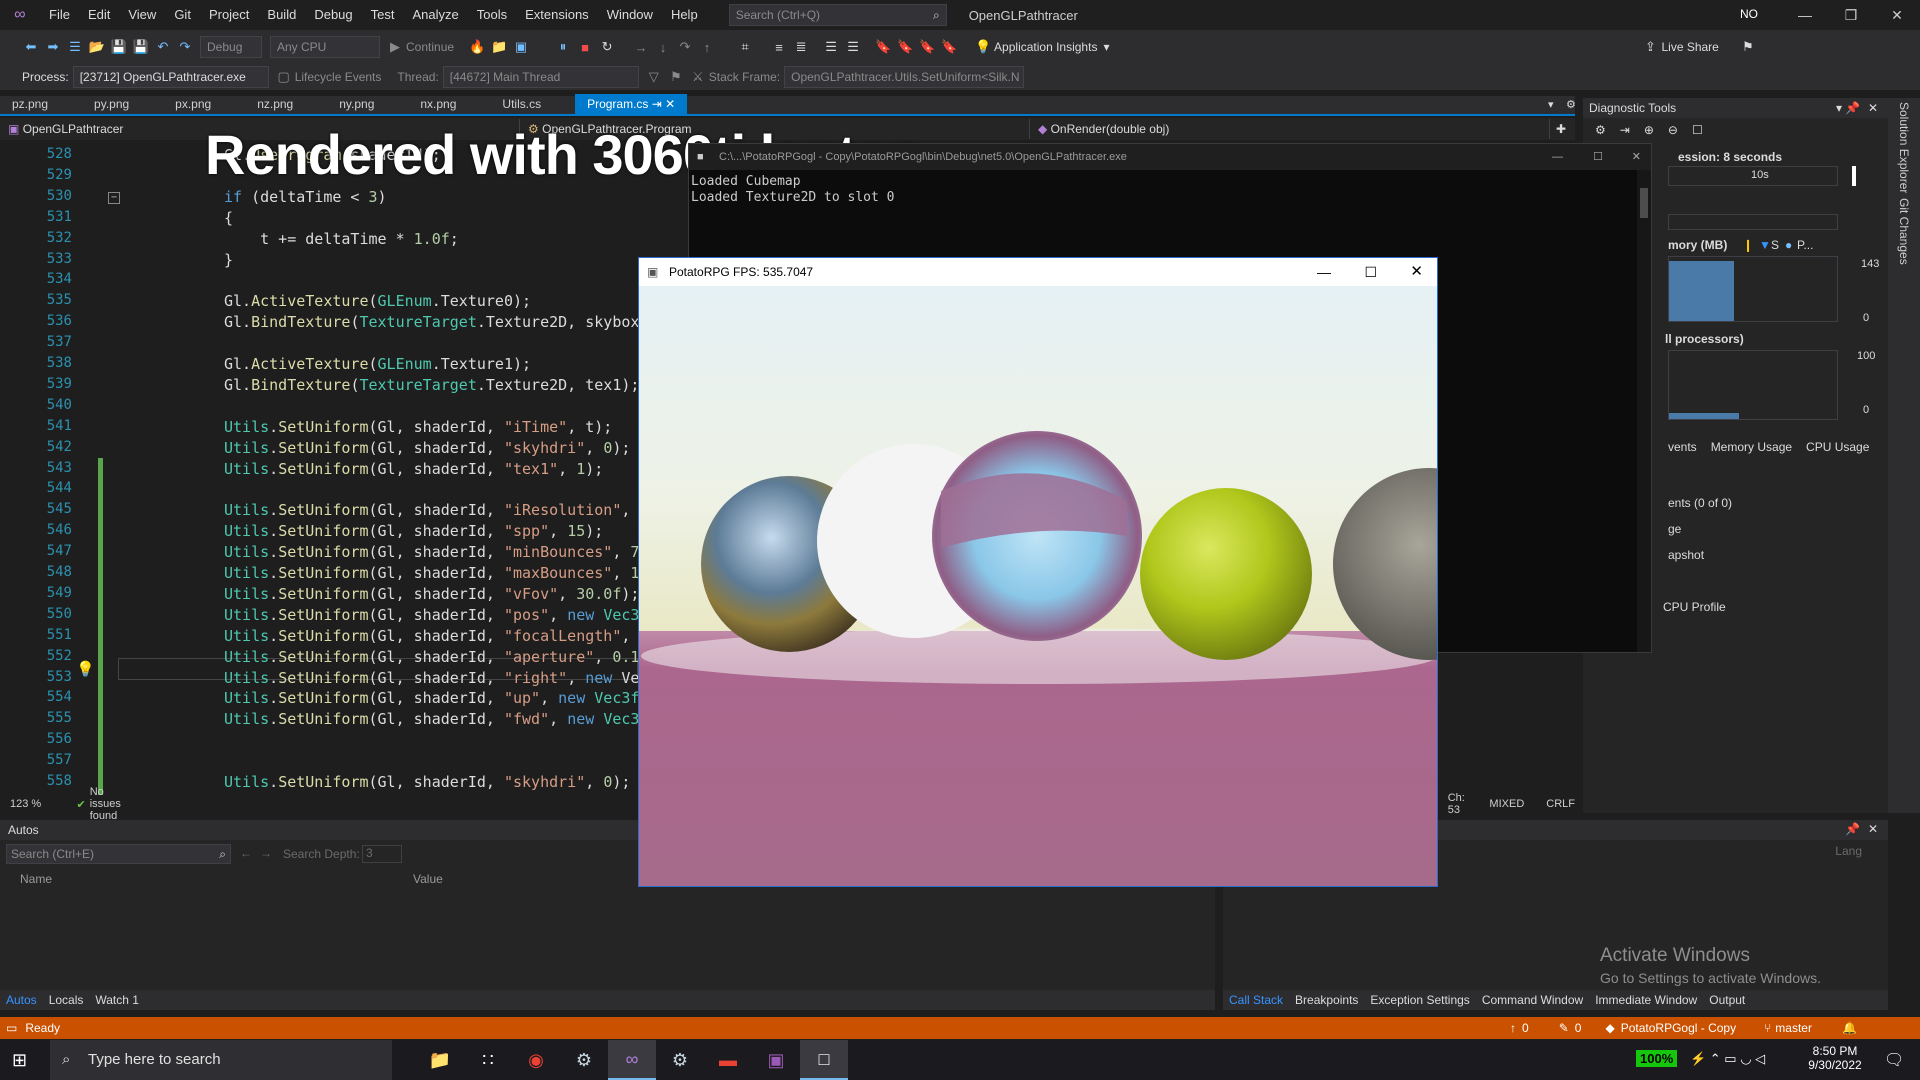 This screenshot has width=1920, height=1080. What do you see at coordinates (492, 15) in the screenshot?
I see `menu-item: Tools` at bounding box center [492, 15].